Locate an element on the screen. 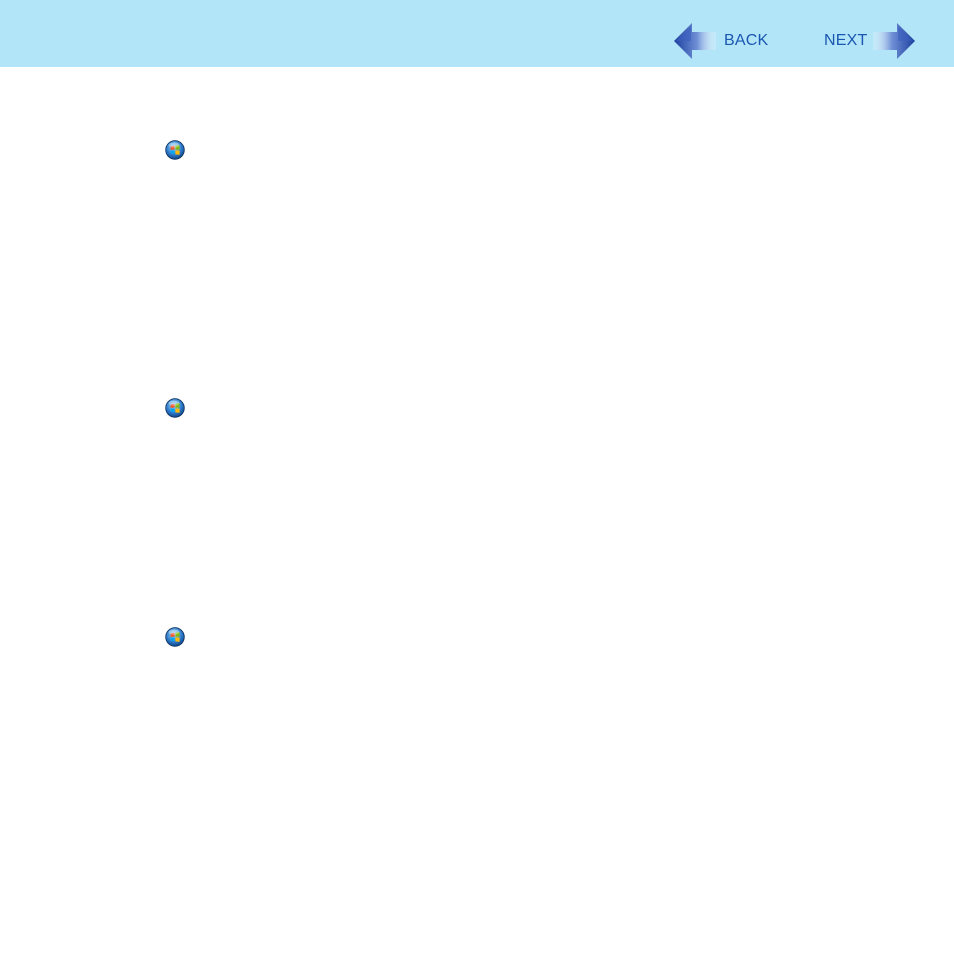  arrow-right-icon is located at coordinates (894, 41).